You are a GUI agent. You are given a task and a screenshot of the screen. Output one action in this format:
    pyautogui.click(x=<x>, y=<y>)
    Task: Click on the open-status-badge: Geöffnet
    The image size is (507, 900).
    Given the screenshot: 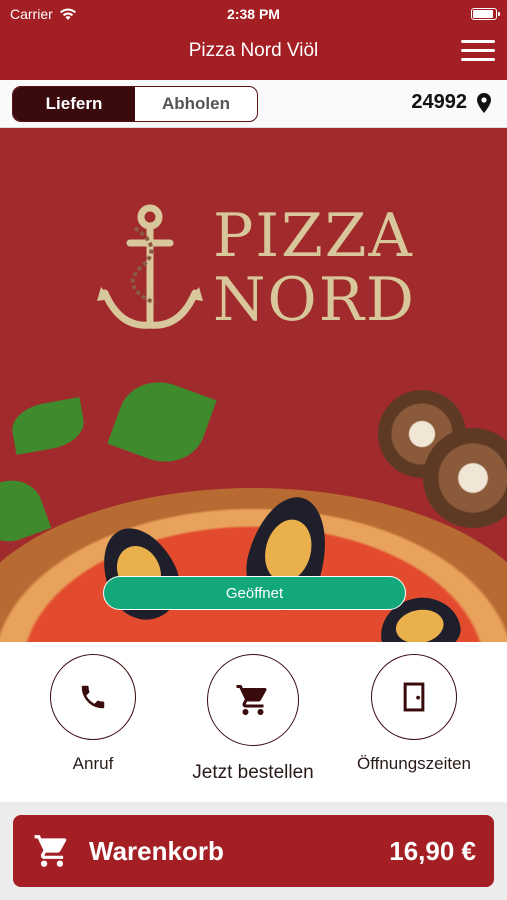 What is the action you would take?
    pyautogui.click(x=254, y=593)
    